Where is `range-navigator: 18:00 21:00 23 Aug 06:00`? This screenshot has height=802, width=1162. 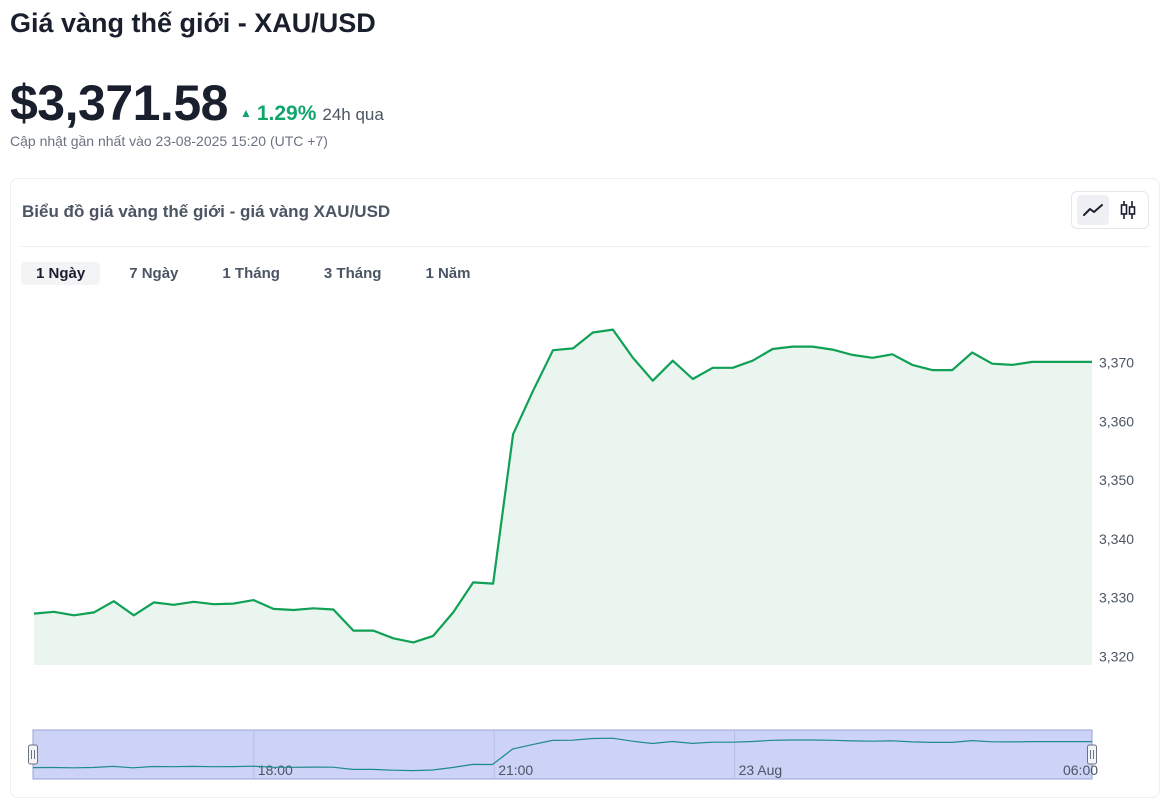 range-navigator: 18:00 21:00 23 Aug 06:00 is located at coordinates (563, 754).